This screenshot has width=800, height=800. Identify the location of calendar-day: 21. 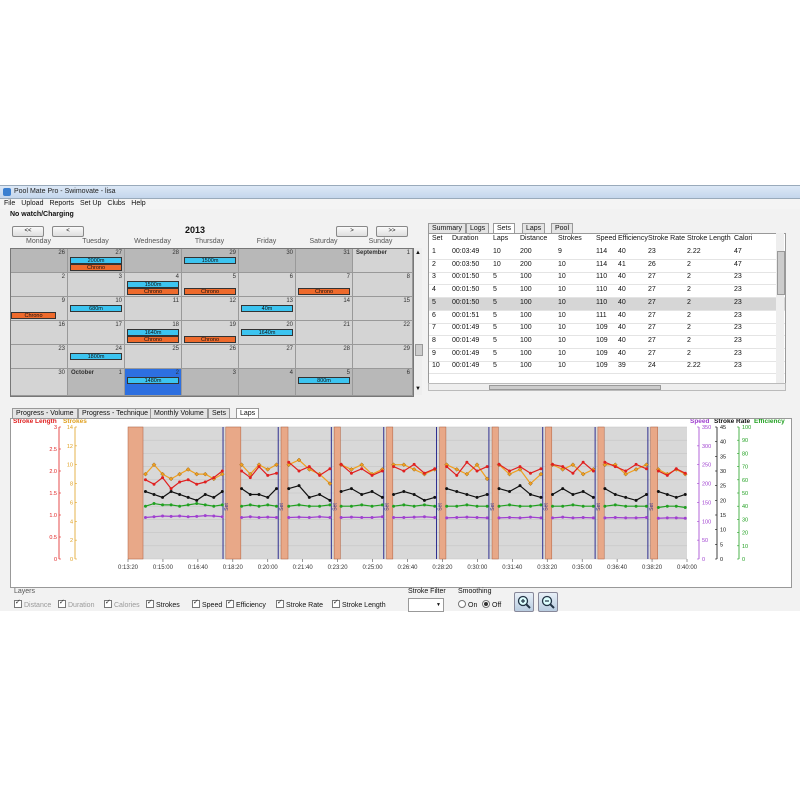
(324, 333).